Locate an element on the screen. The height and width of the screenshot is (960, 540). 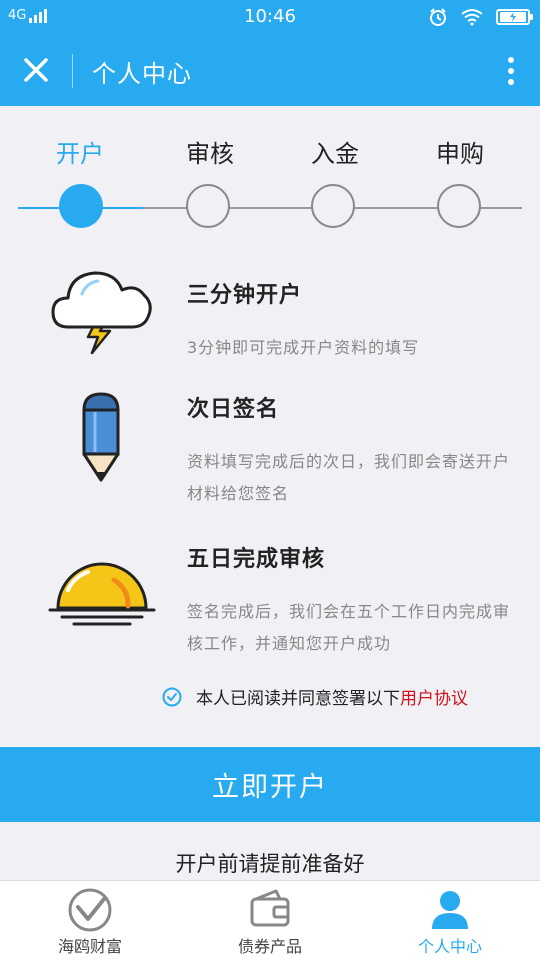
user-icon is located at coordinates (450, 910).